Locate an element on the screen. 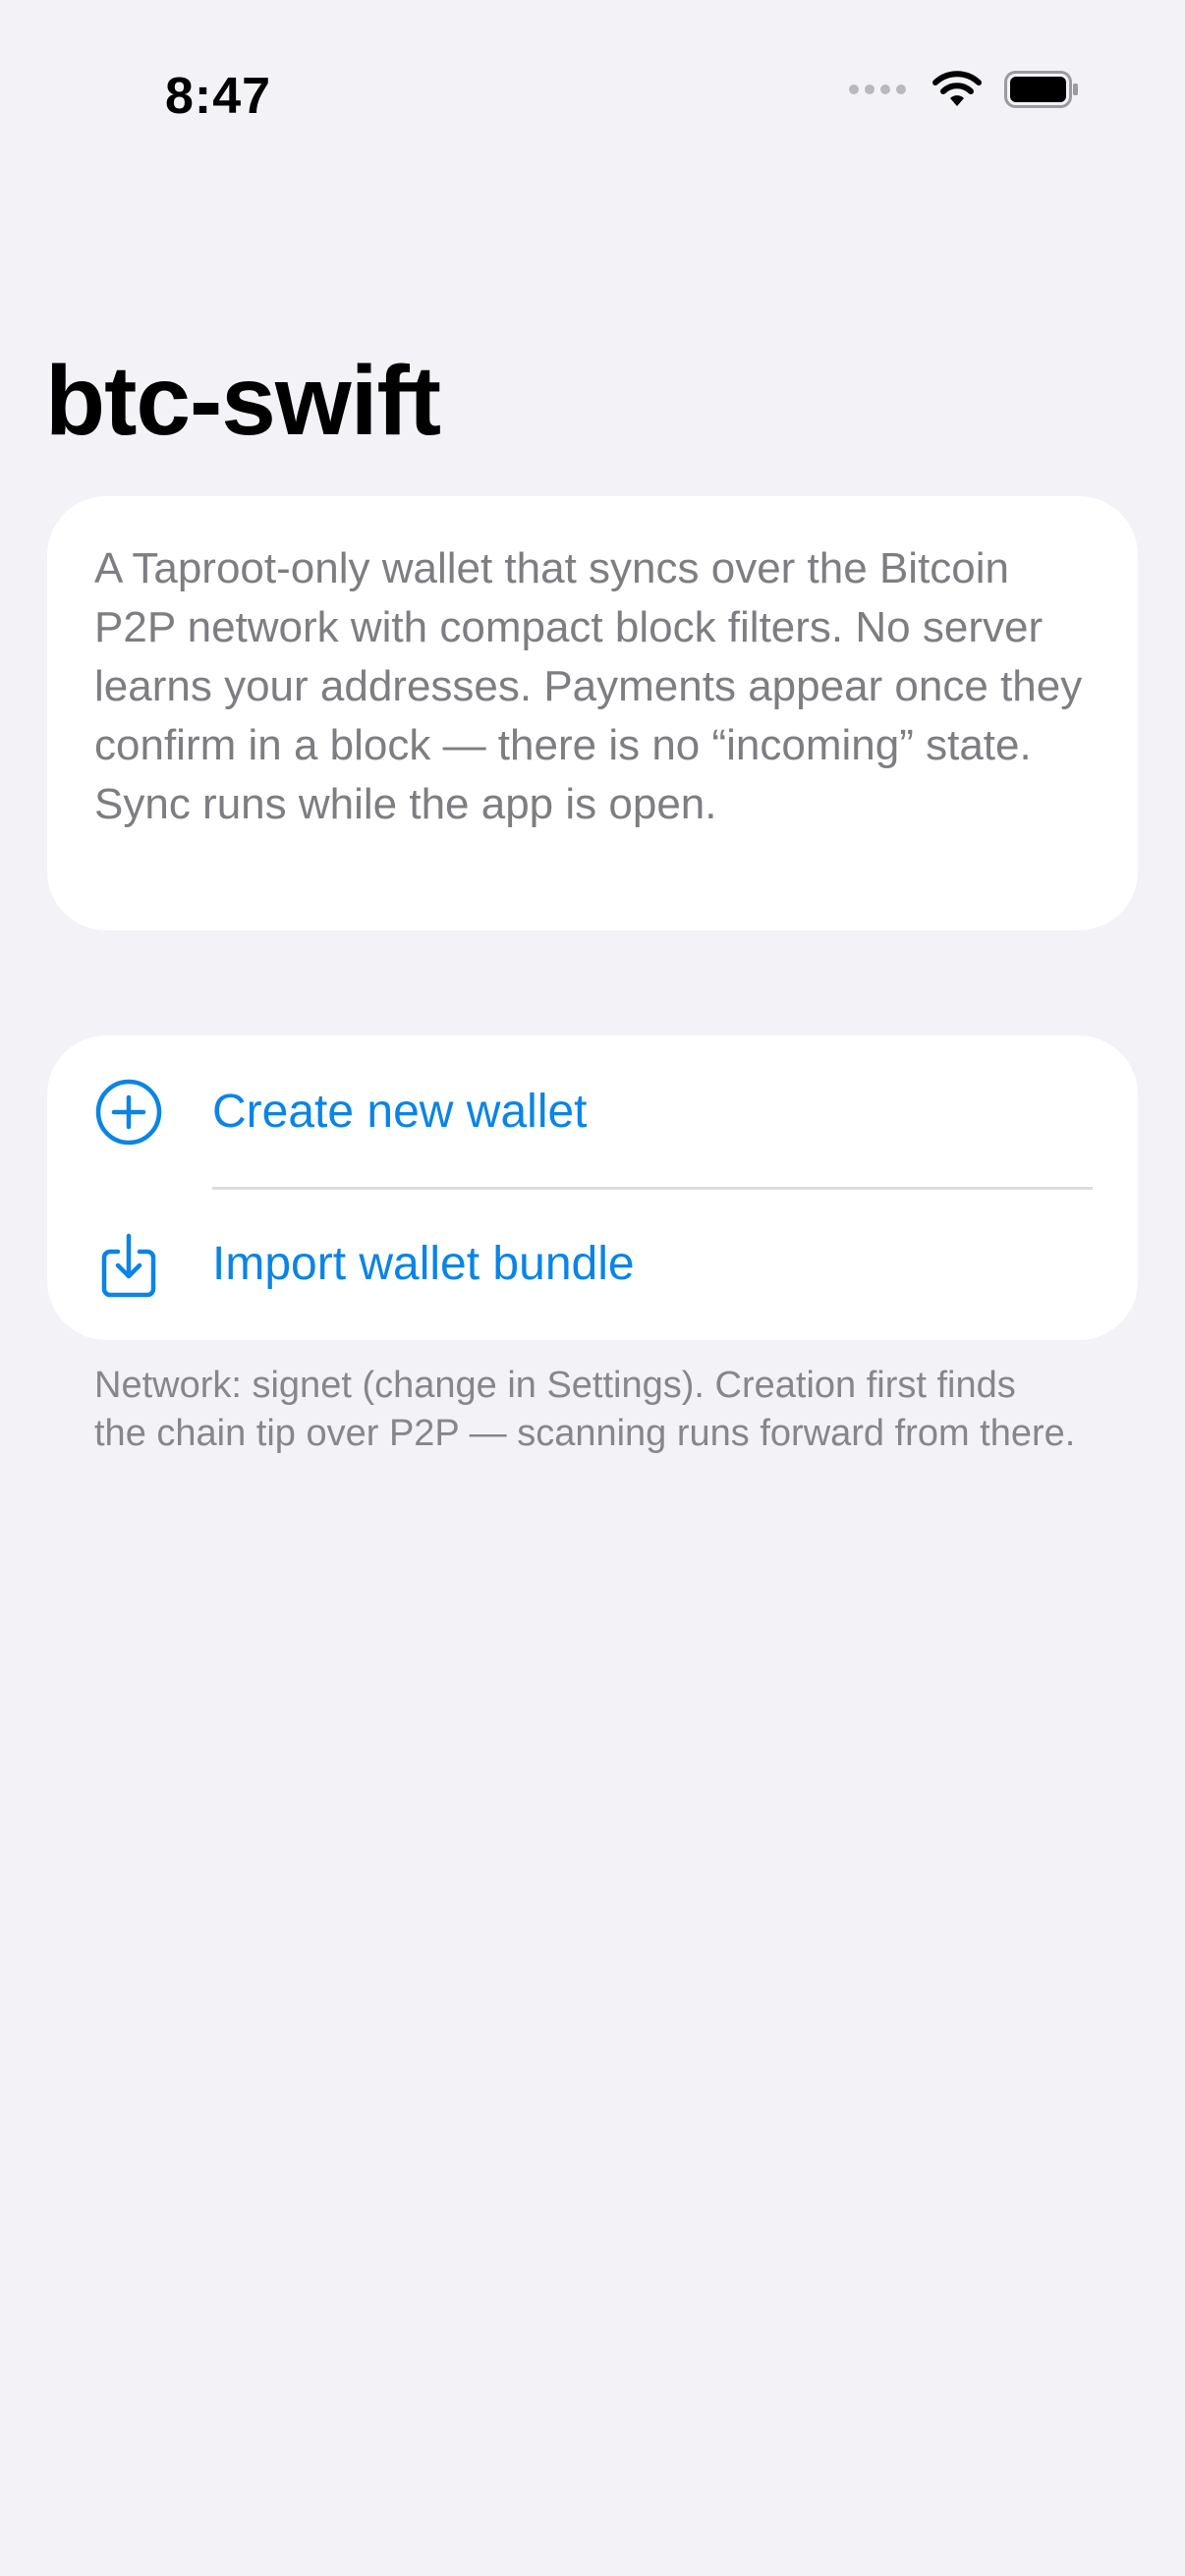  cellular-signal-icon is located at coordinates (878, 89).